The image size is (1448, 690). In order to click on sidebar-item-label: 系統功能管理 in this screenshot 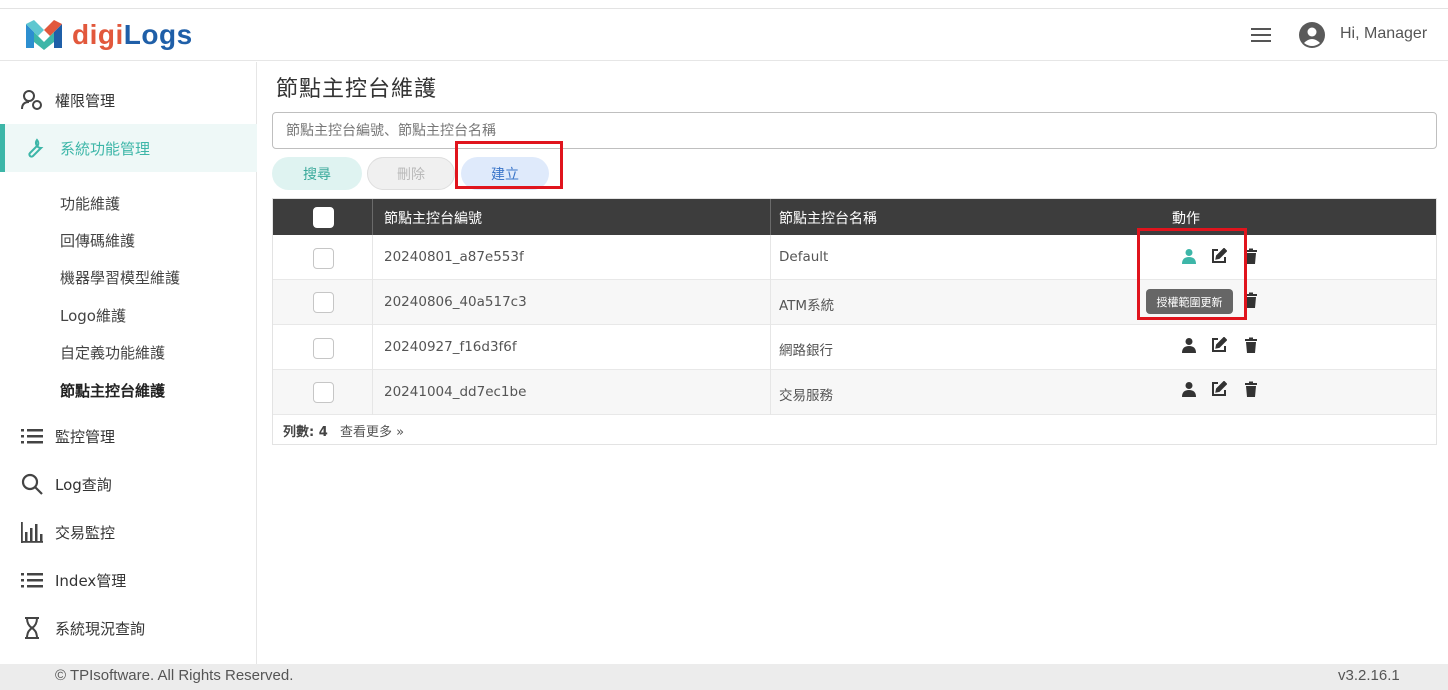, I will do `click(105, 148)`.